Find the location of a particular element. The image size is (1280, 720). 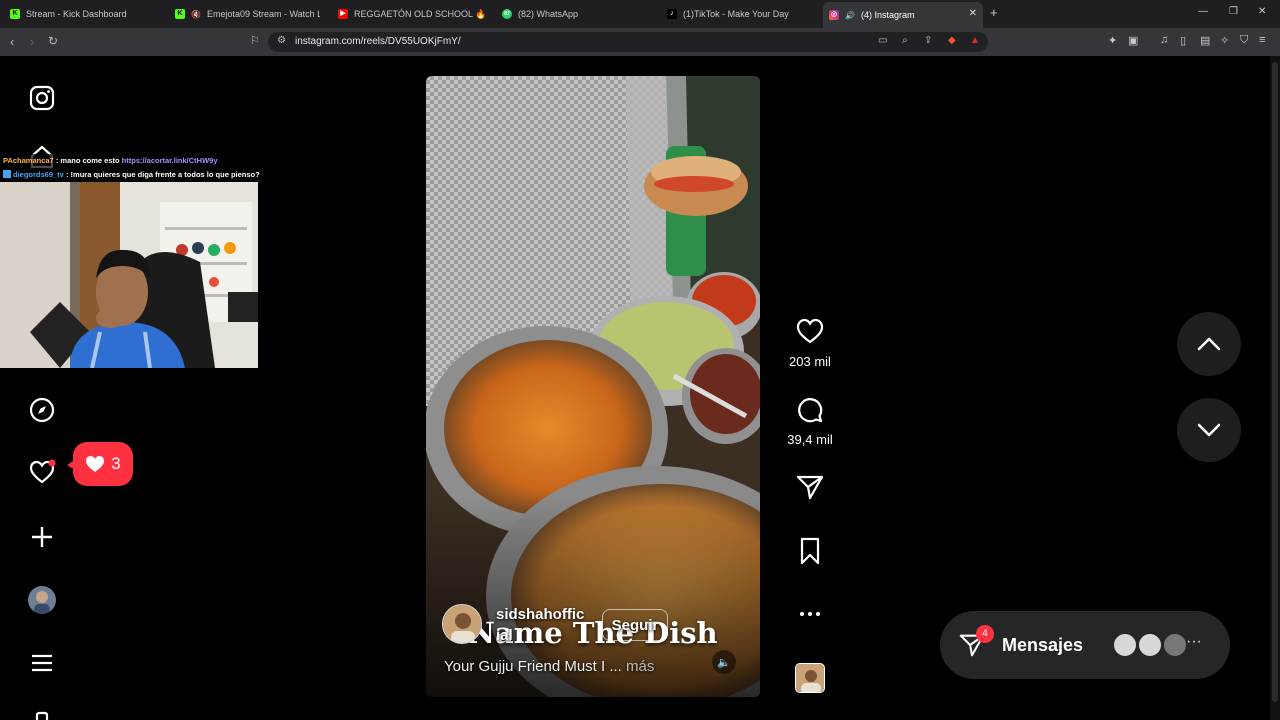

bookmark-icon is located at coordinates (810, 551).